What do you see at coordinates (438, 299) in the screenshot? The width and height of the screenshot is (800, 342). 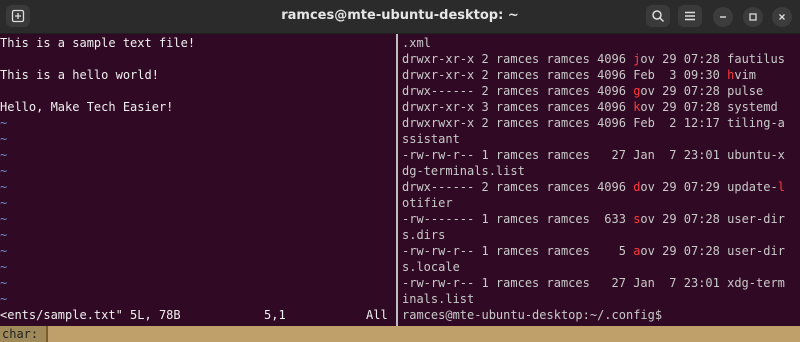 I see `ls-row: inals.list` at bounding box center [438, 299].